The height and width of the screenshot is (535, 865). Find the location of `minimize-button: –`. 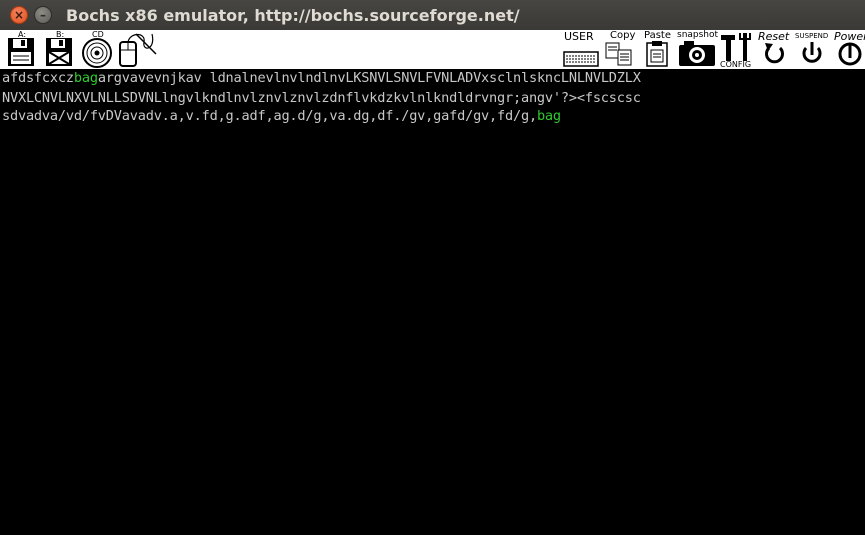

minimize-button: – is located at coordinates (43, 15).